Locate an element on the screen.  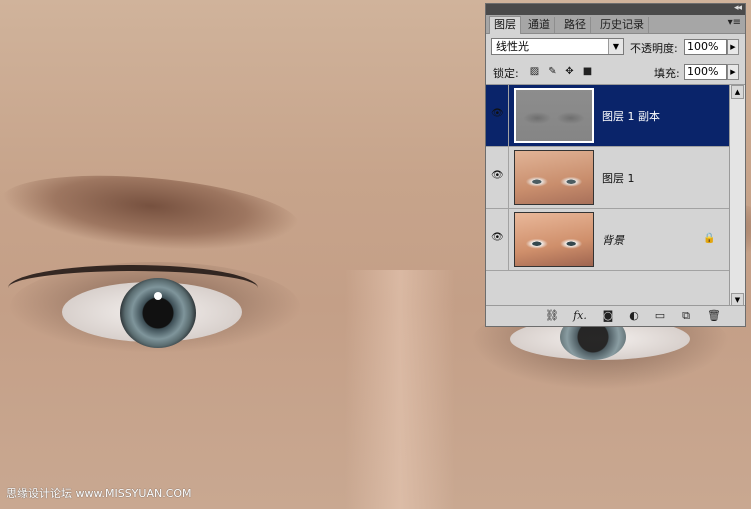
panel-menu-icon: ▾≡ is located at coordinates (734, 22).